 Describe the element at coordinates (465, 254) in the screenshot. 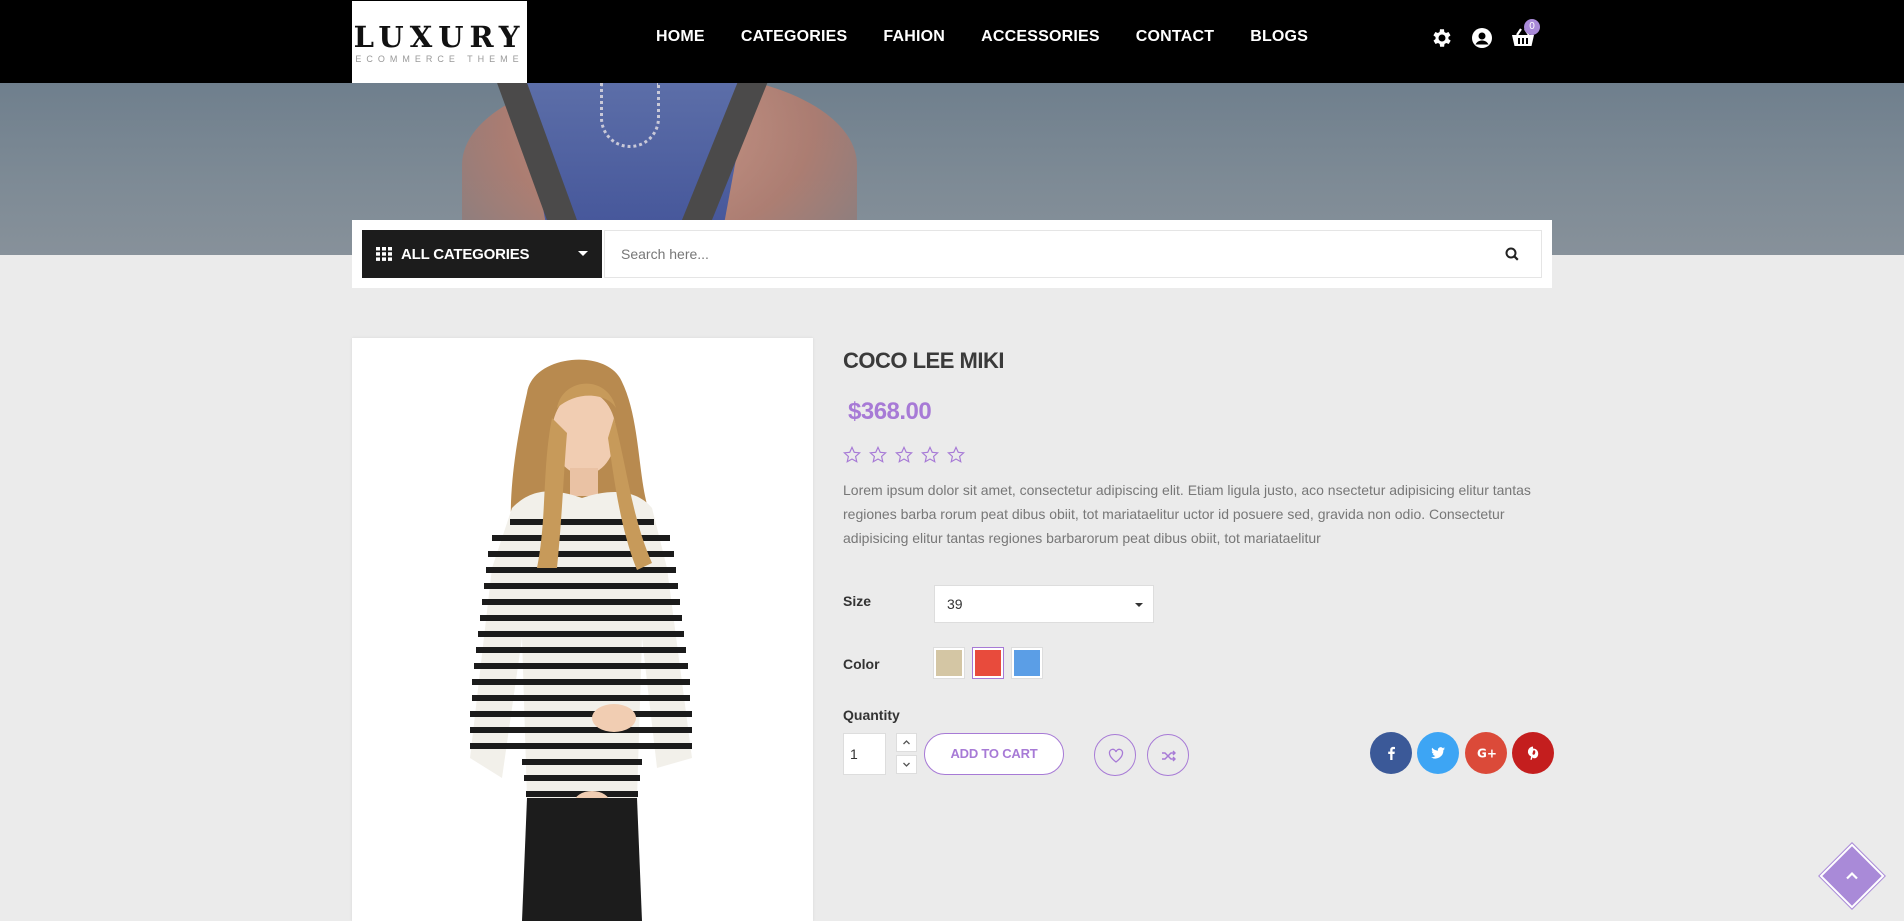

I see `category-dropdown-label: ALL CATEGORIES` at that location.